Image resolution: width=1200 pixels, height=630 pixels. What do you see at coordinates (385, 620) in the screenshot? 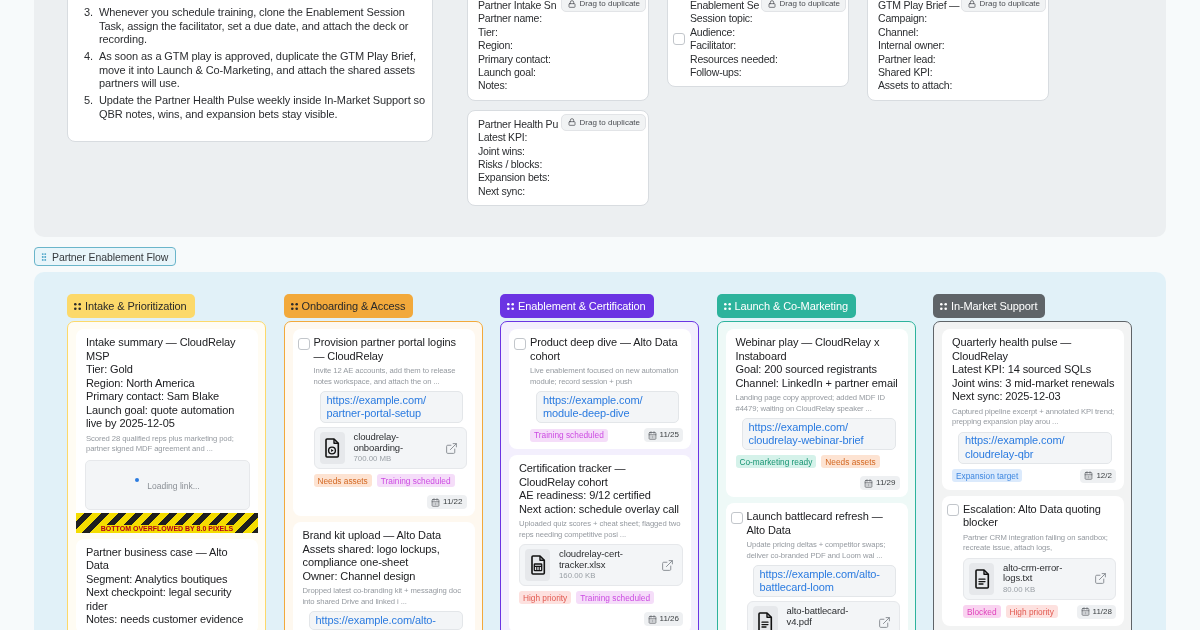
I see `link-preview: https://example.com/alto-` at bounding box center [385, 620].